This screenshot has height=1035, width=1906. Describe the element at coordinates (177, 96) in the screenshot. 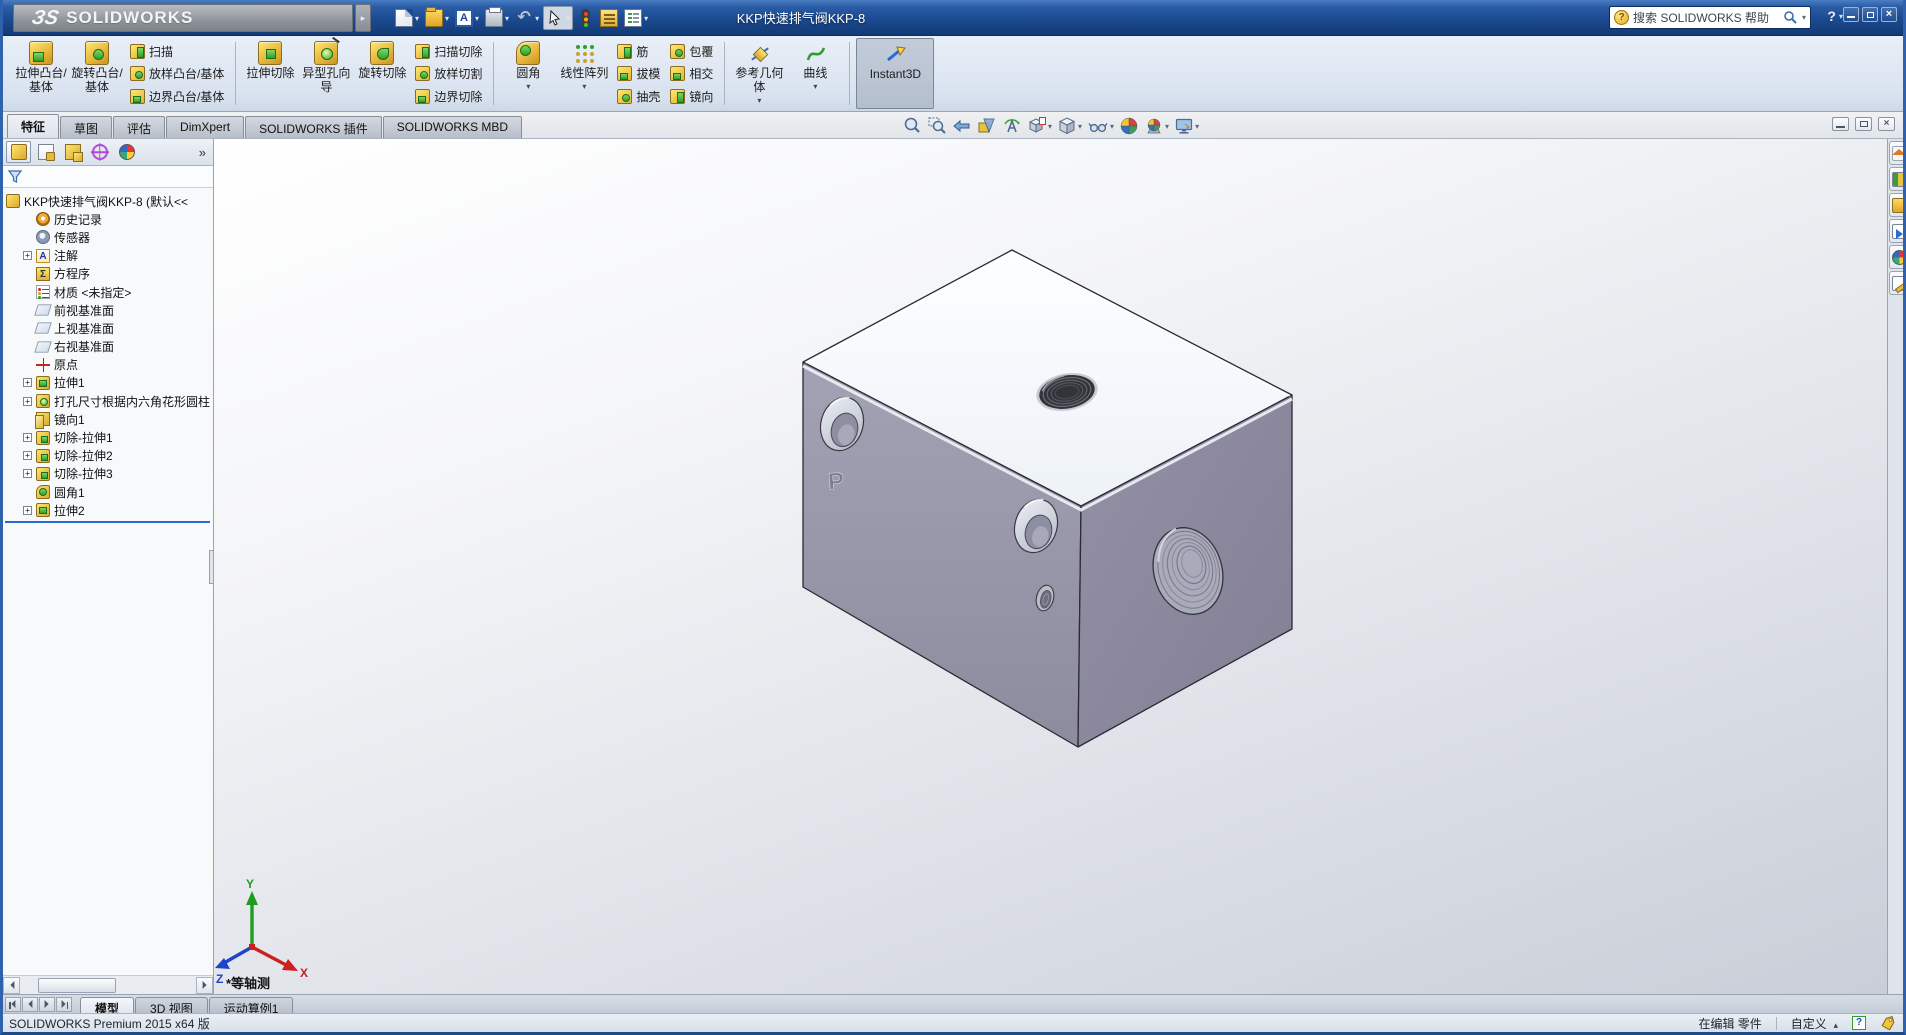

I see `boundary-boss-button: 边界凸台/基体` at that location.